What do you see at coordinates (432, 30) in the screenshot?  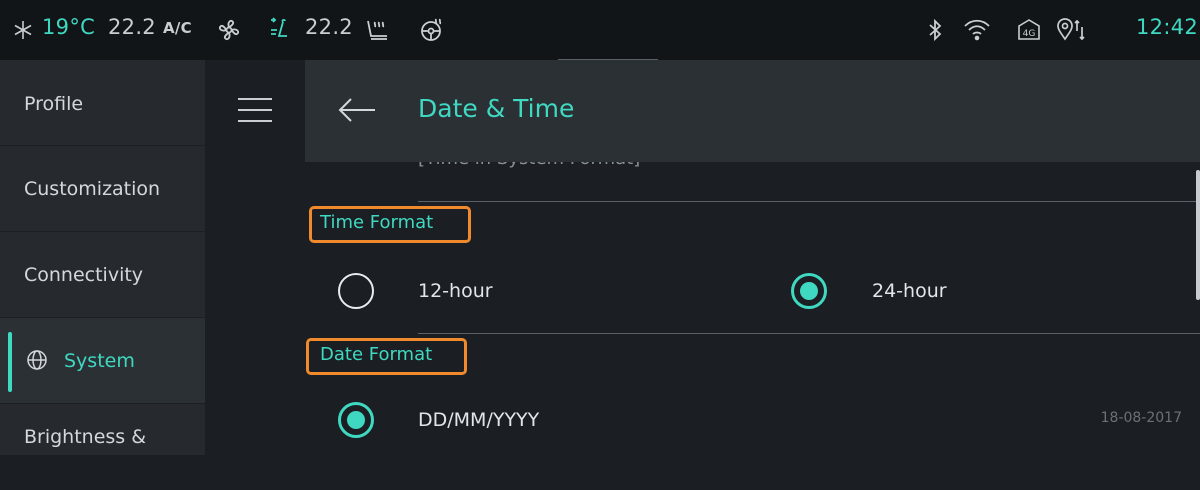 I see `steering-heat-icon` at bounding box center [432, 30].